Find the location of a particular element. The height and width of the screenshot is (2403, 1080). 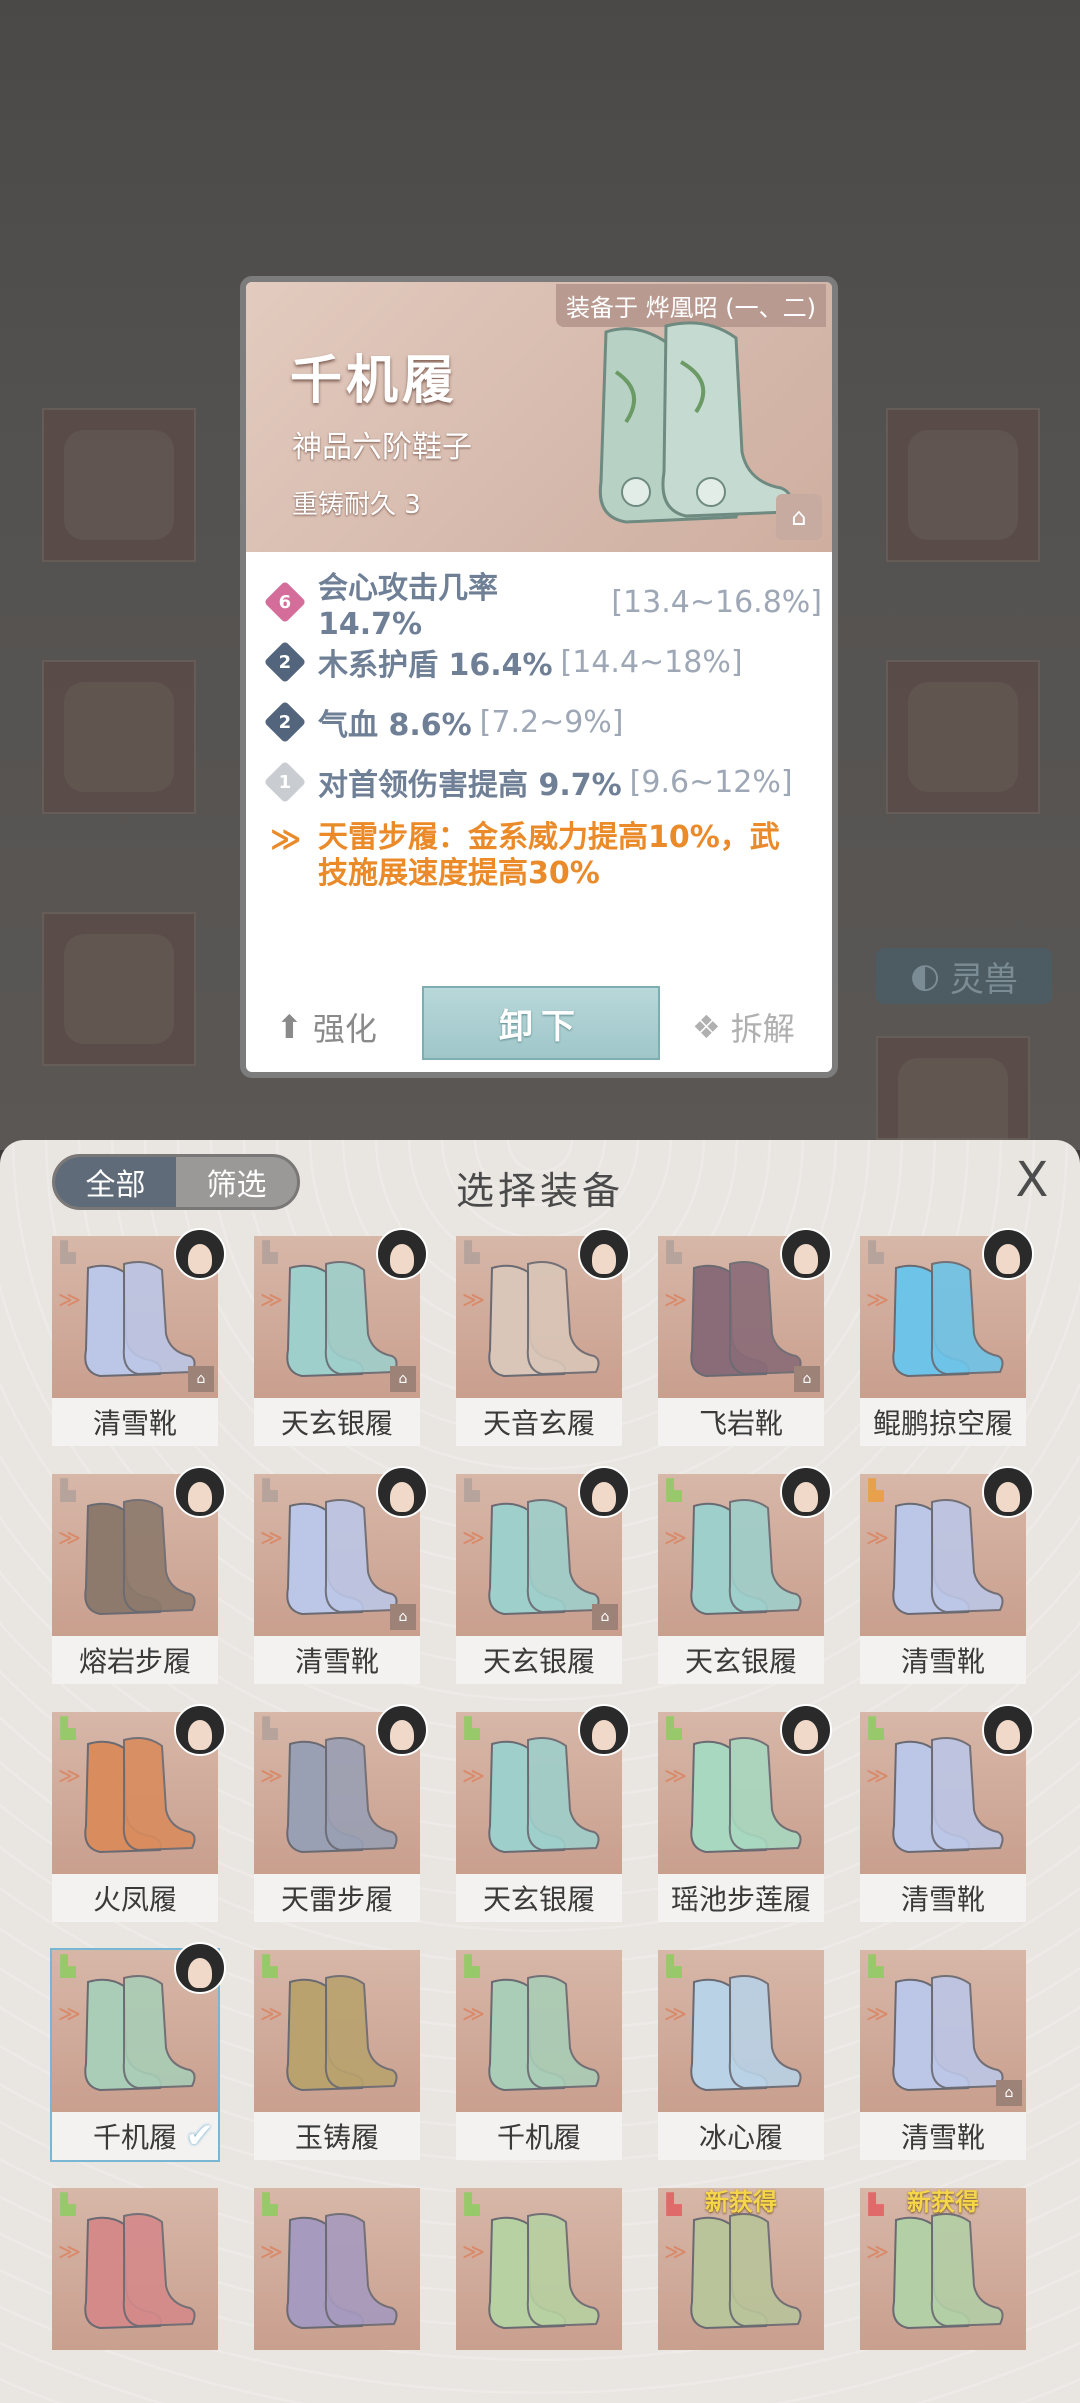

equipment-name: 火凤履 is located at coordinates (135, 1898).